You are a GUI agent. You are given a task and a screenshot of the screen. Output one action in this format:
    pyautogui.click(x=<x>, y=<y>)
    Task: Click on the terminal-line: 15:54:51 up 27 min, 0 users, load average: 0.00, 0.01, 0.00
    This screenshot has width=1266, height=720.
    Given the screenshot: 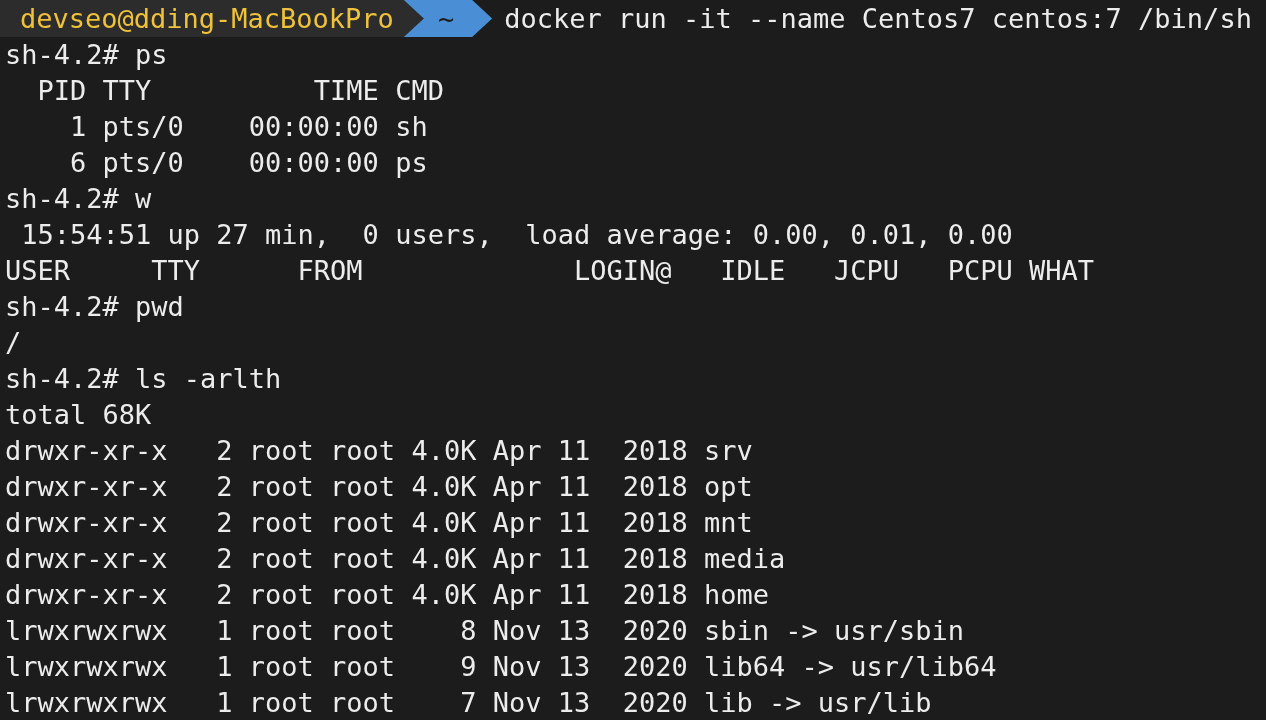 What is the action you would take?
    pyautogui.click(x=517, y=235)
    